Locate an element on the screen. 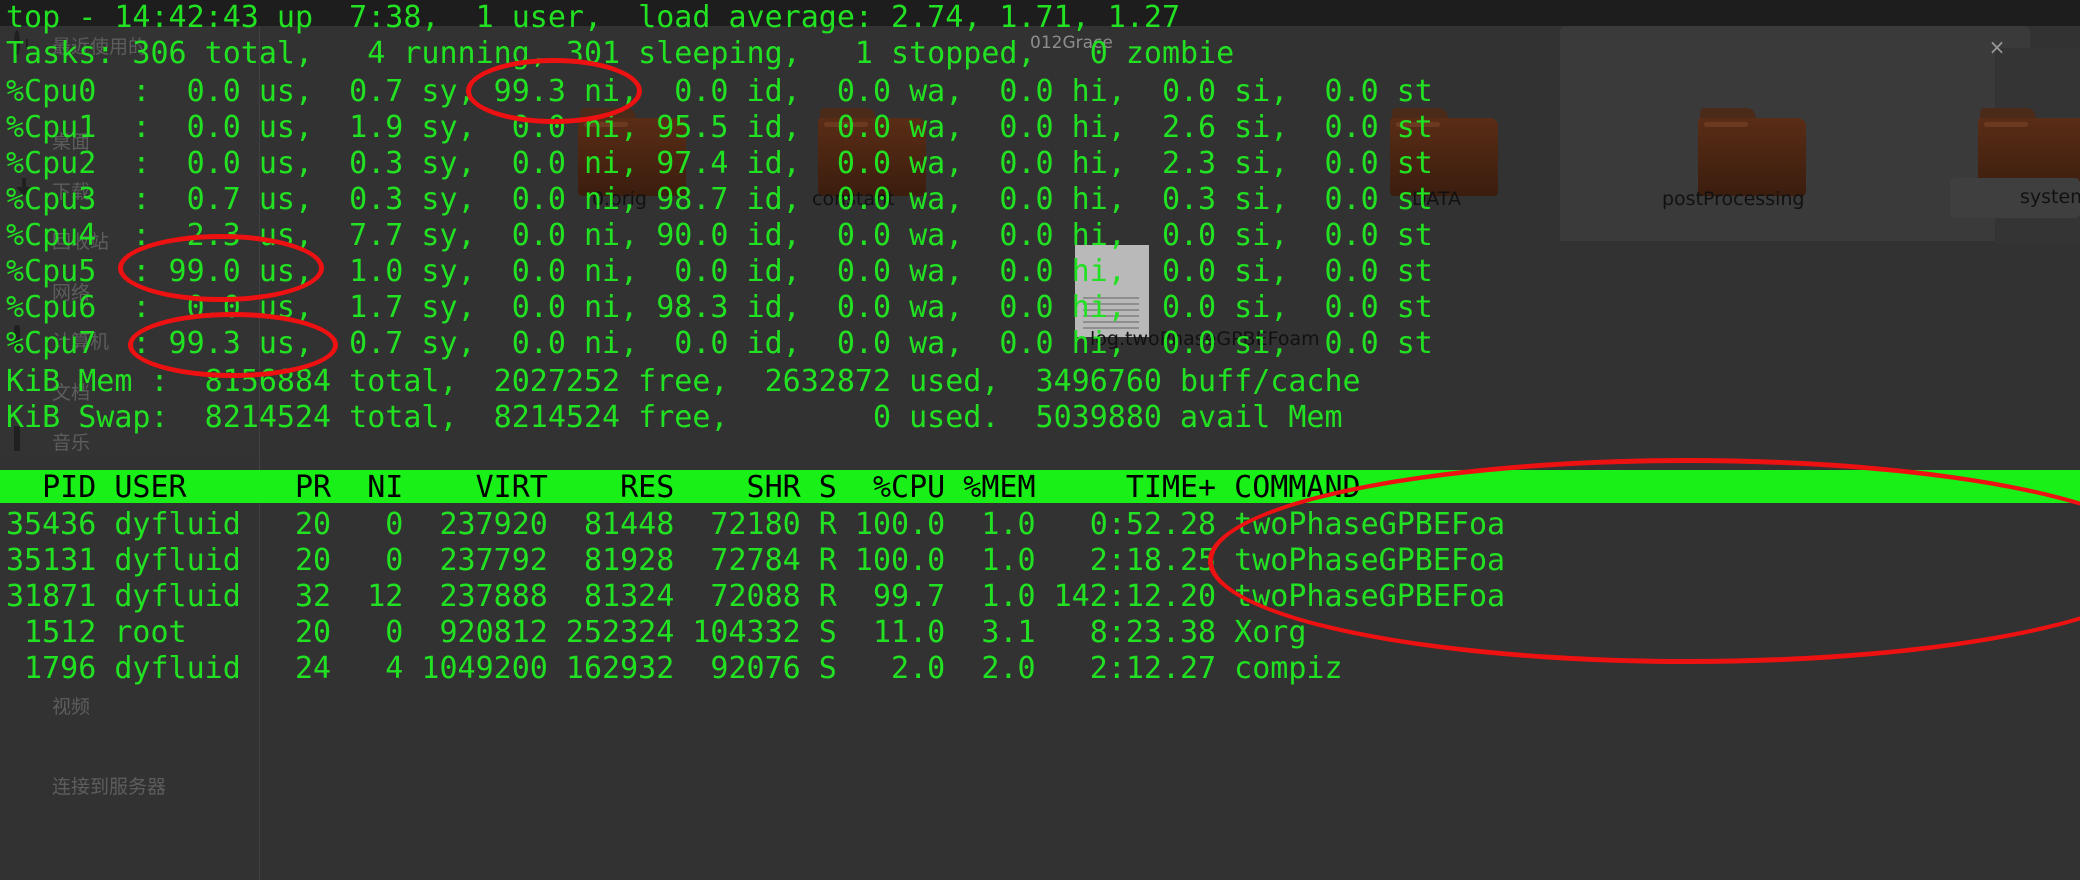  annotation-ellipse-cpu7-us is located at coordinates (233, 345).